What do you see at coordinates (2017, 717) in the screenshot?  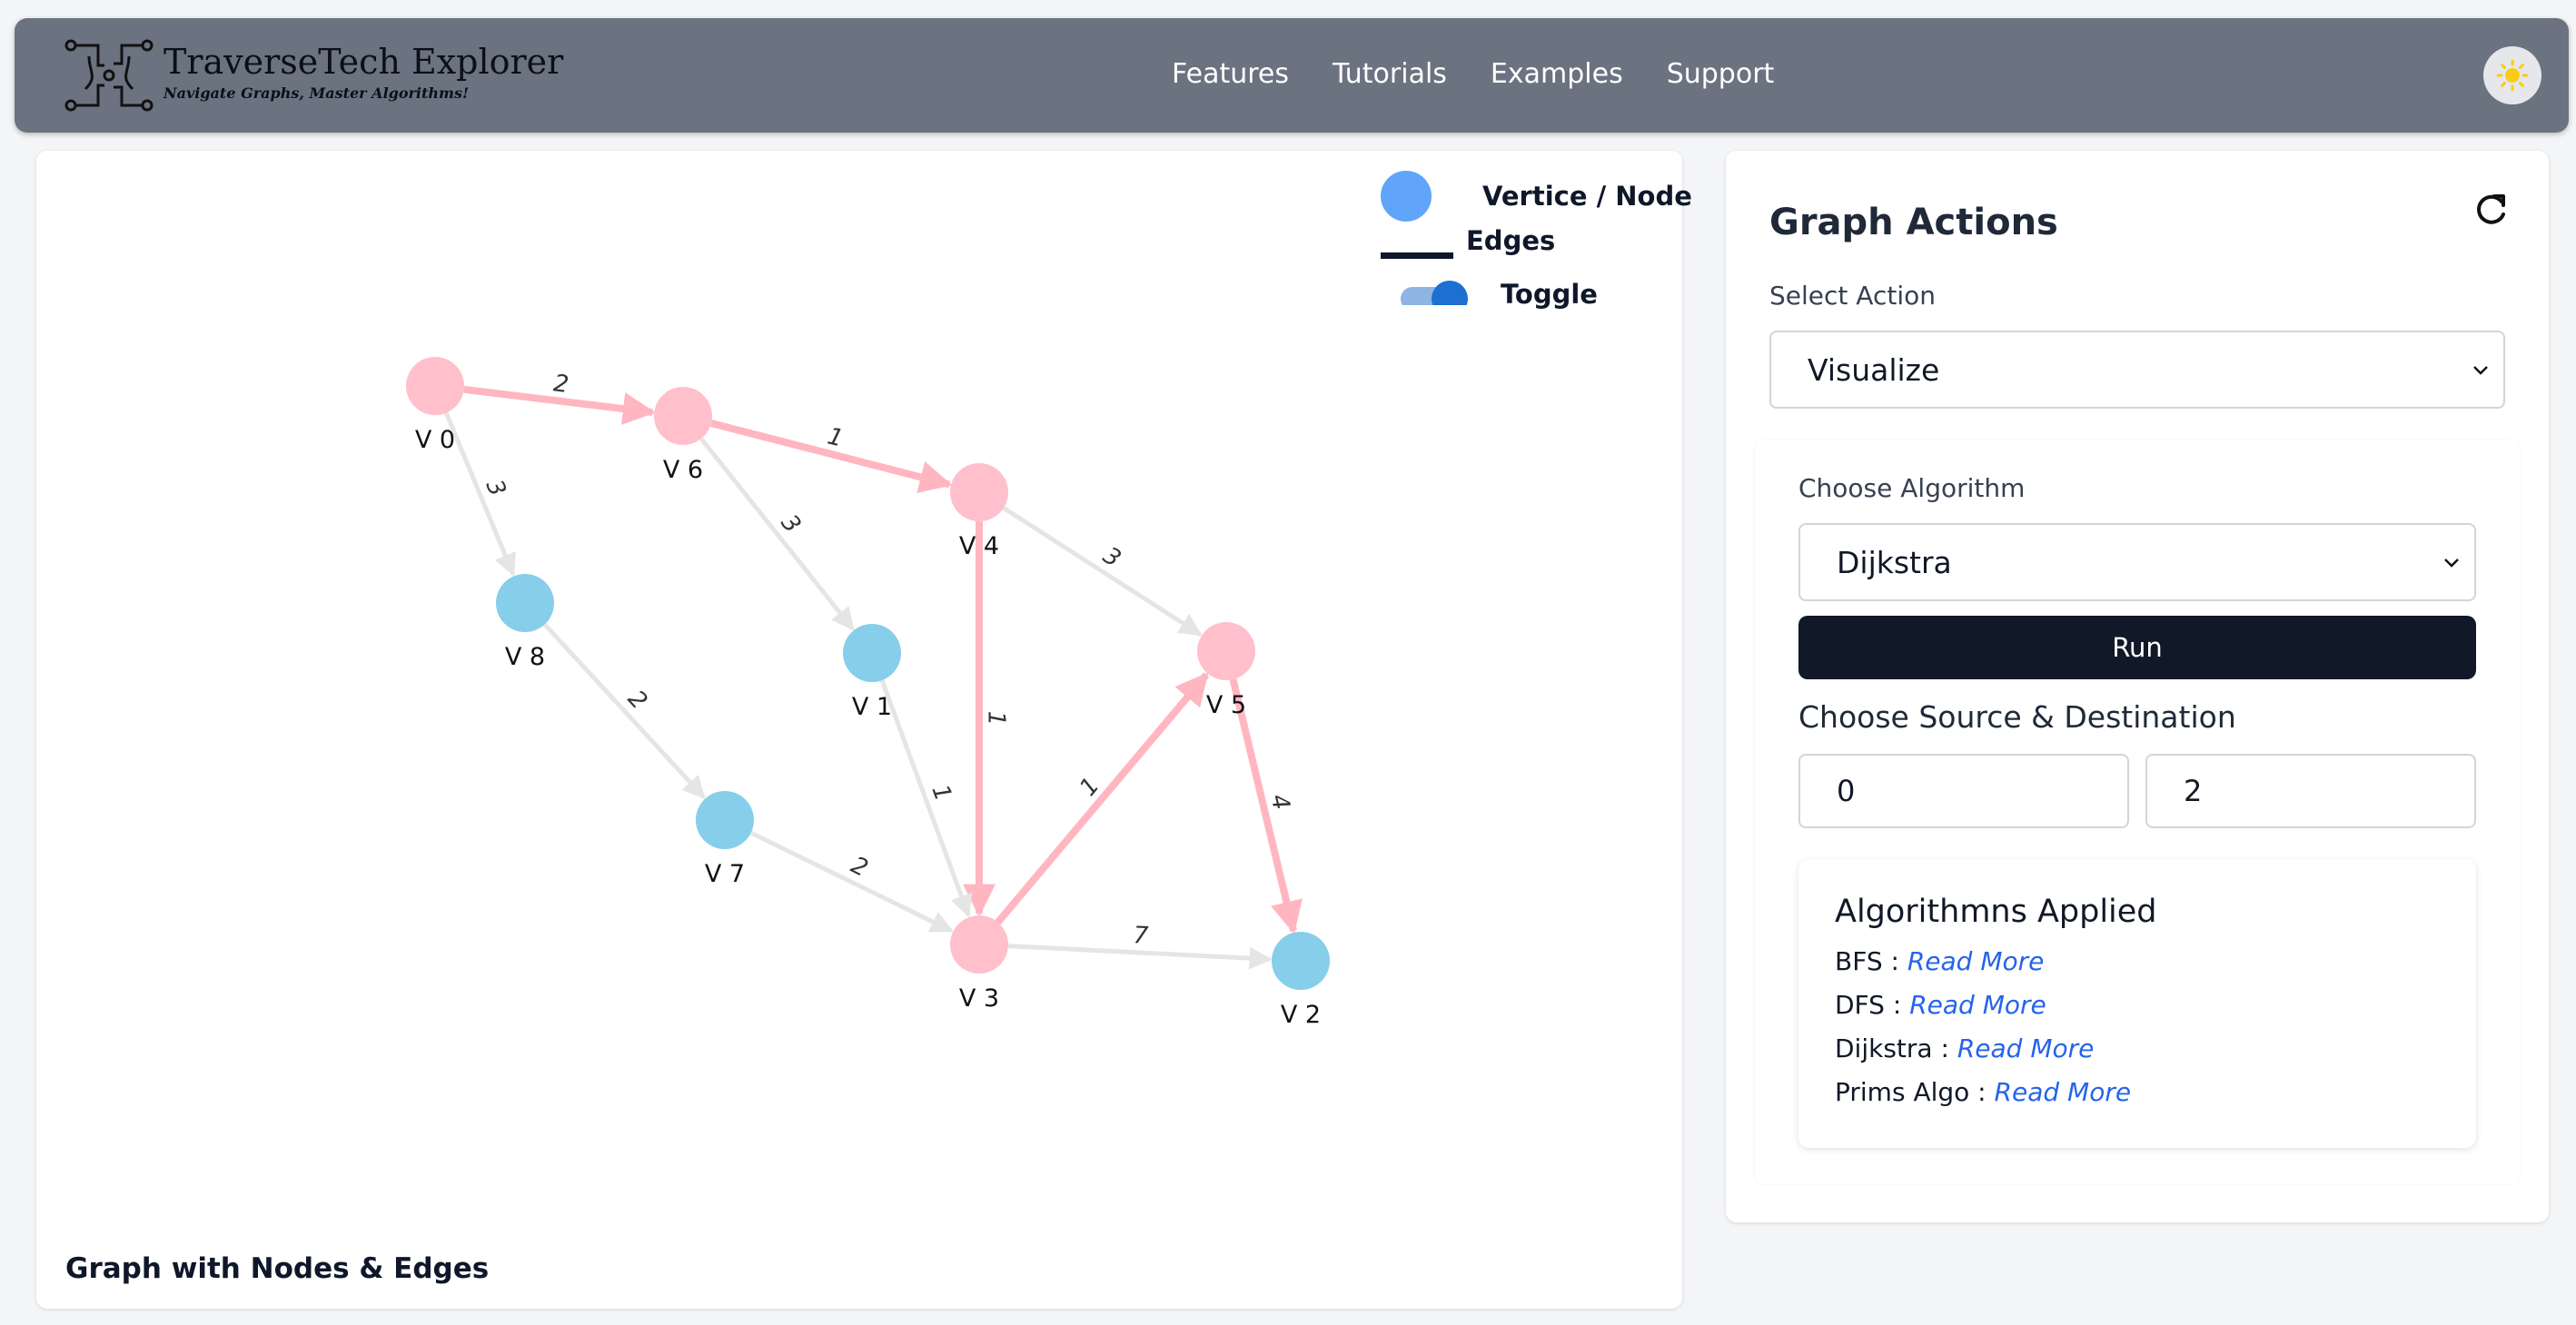 I see `source-destination-label: Choose Source & Destination` at bounding box center [2017, 717].